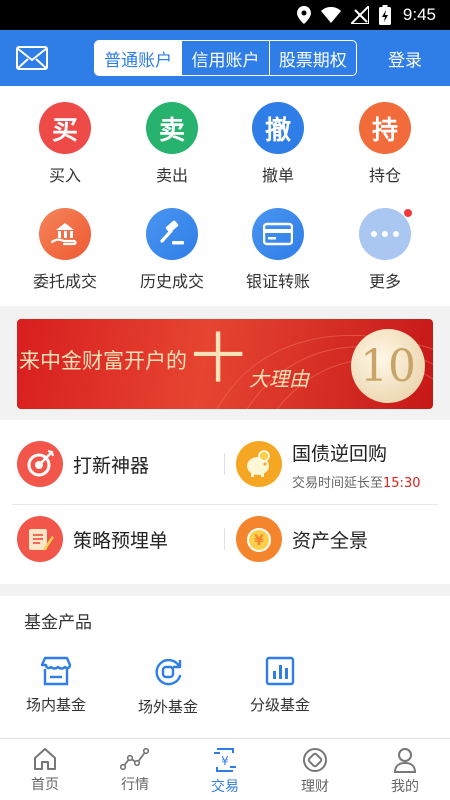 This screenshot has height=800, width=450. Describe the element at coordinates (45, 759) in the screenshot. I see `home-icon` at that location.